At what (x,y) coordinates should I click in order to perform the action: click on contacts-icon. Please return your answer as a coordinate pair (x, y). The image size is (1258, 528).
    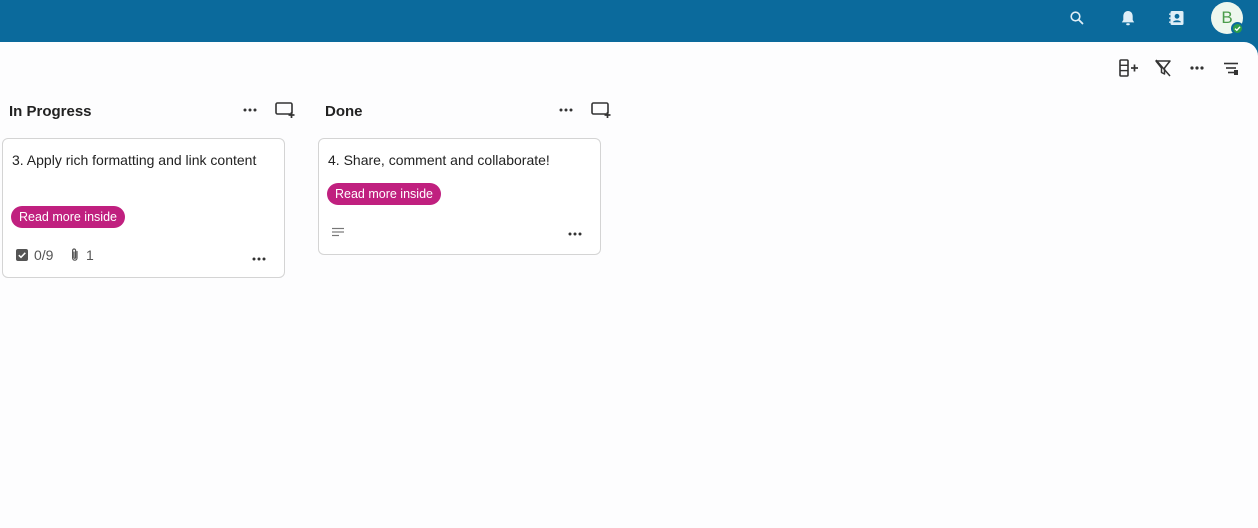
    Looking at the image, I should click on (1177, 18).